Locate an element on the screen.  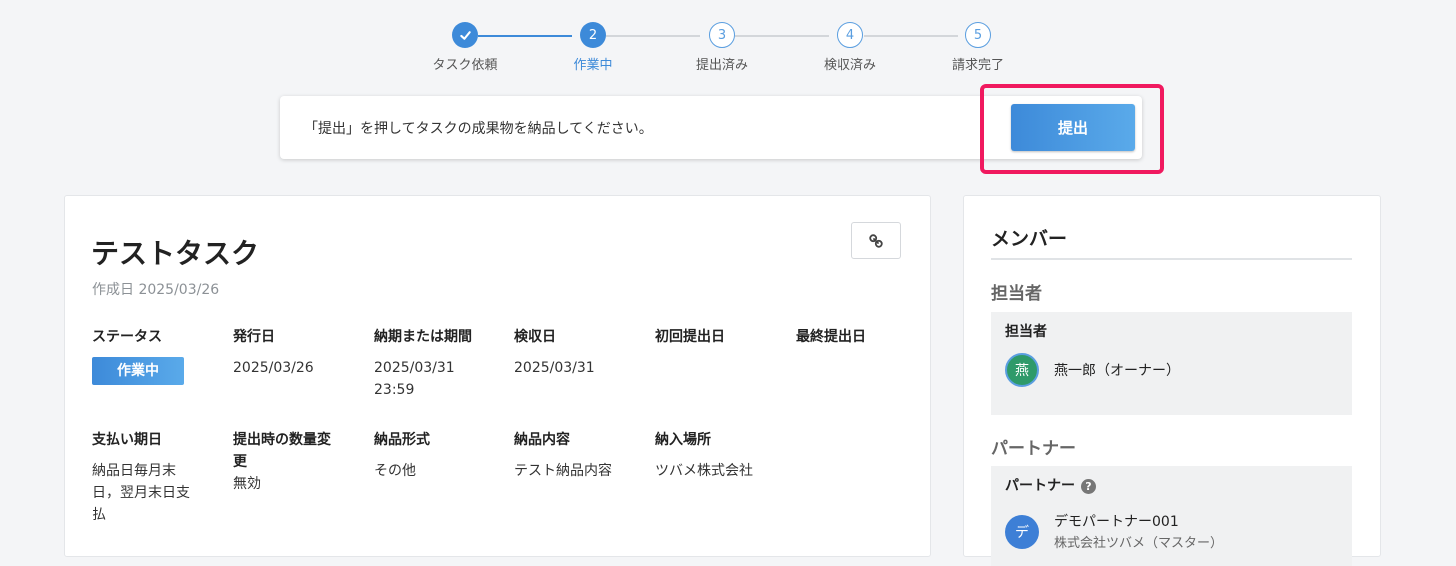
field-label: 納入場所 is located at coordinates (683, 440).